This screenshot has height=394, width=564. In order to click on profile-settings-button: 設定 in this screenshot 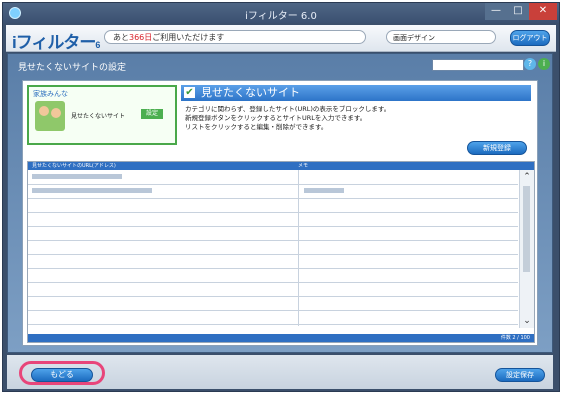, I will do `click(152, 114)`.